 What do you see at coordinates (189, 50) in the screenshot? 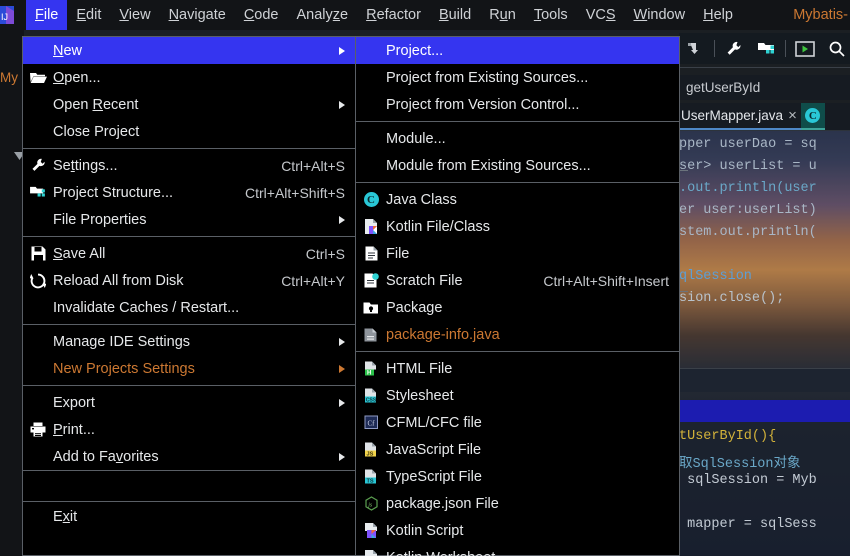
I see `menu-item-new: New` at bounding box center [189, 50].